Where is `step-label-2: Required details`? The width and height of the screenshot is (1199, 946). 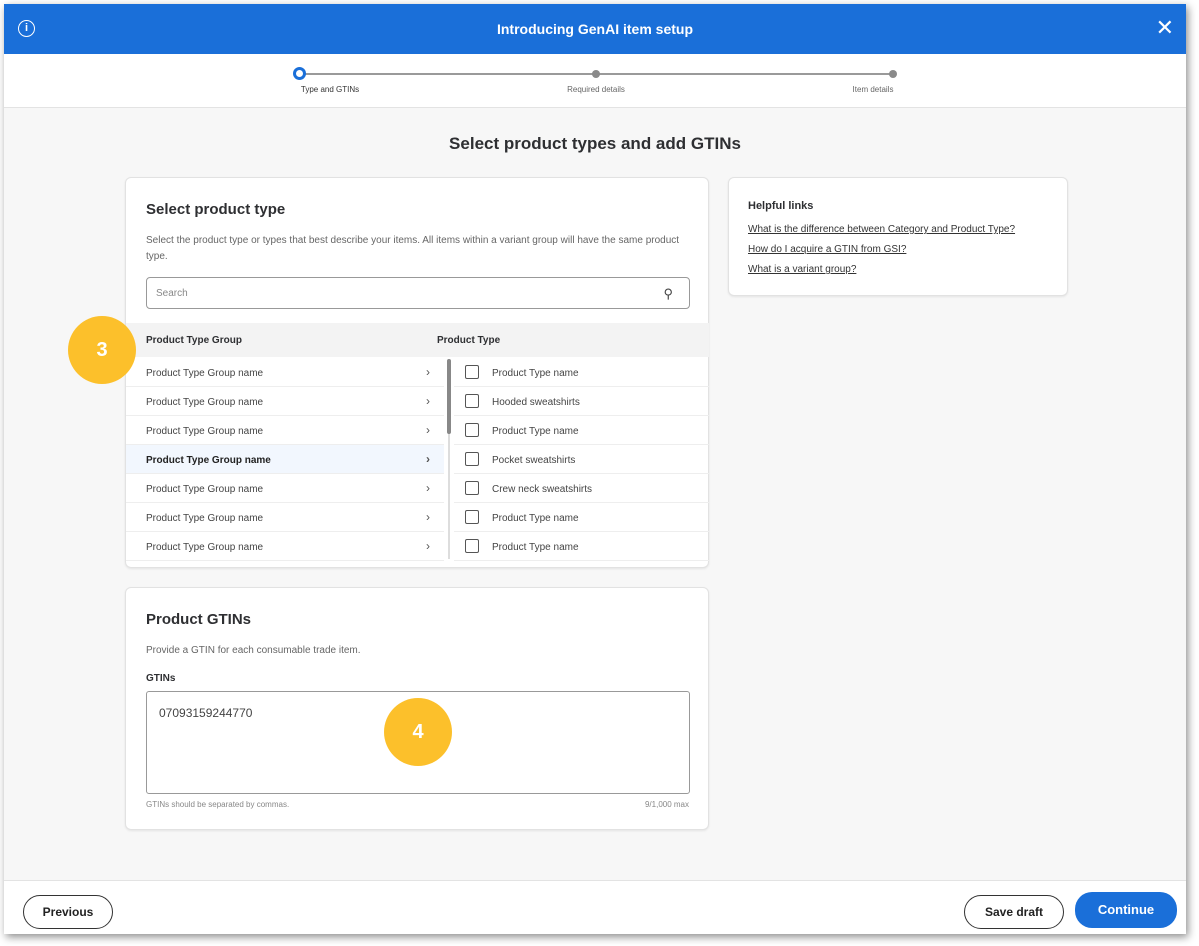
step-label-2: Required details is located at coordinates (596, 89).